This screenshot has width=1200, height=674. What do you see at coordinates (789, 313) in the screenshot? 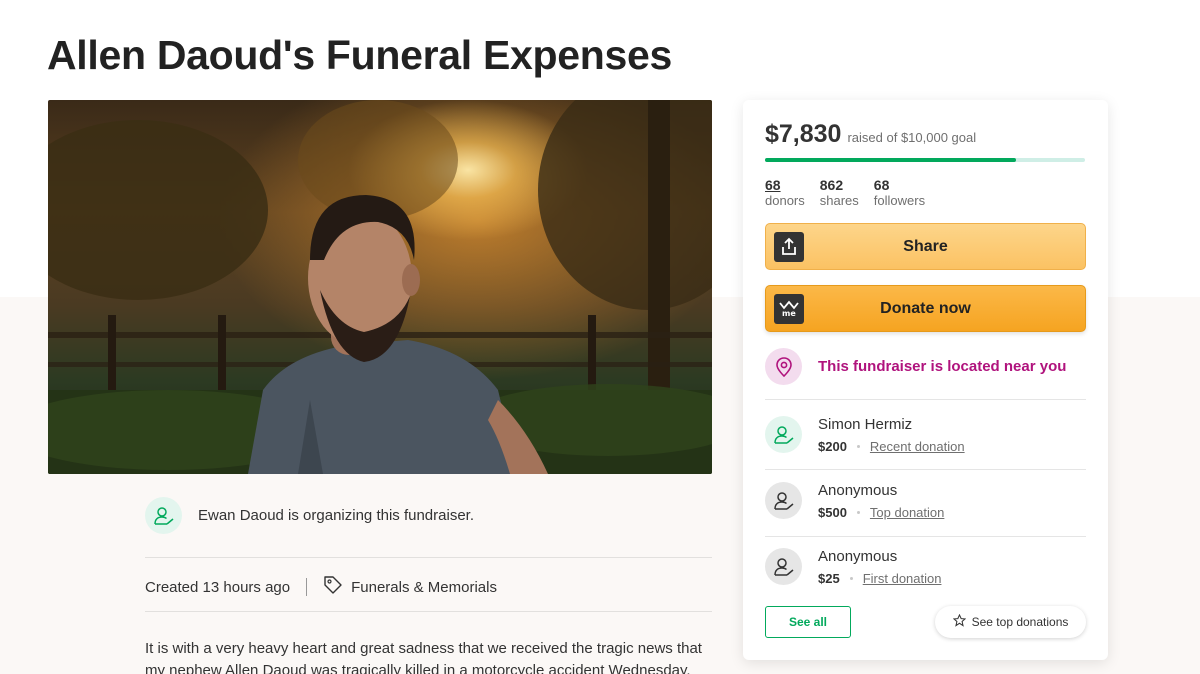
I see `svg-text: me` at bounding box center [789, 313].